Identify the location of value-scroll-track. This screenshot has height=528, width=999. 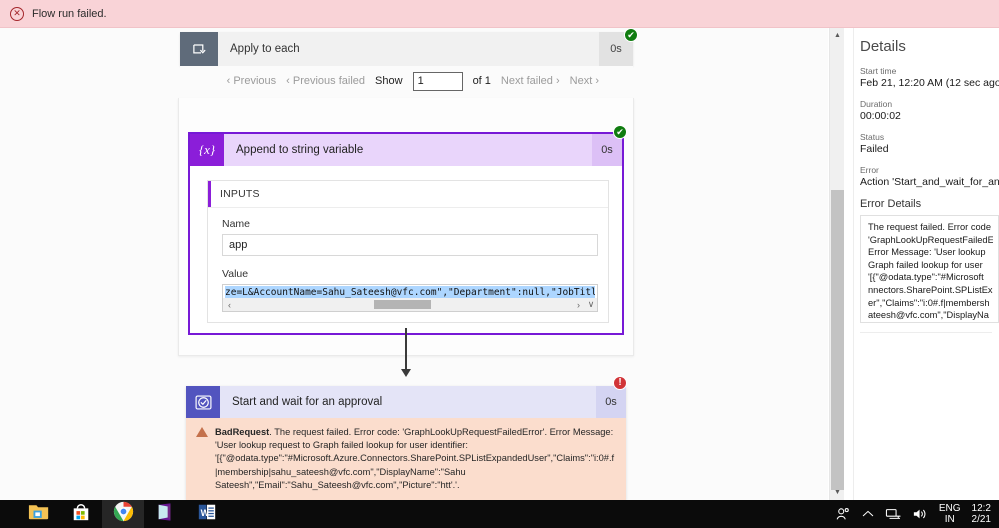
(404, 304).